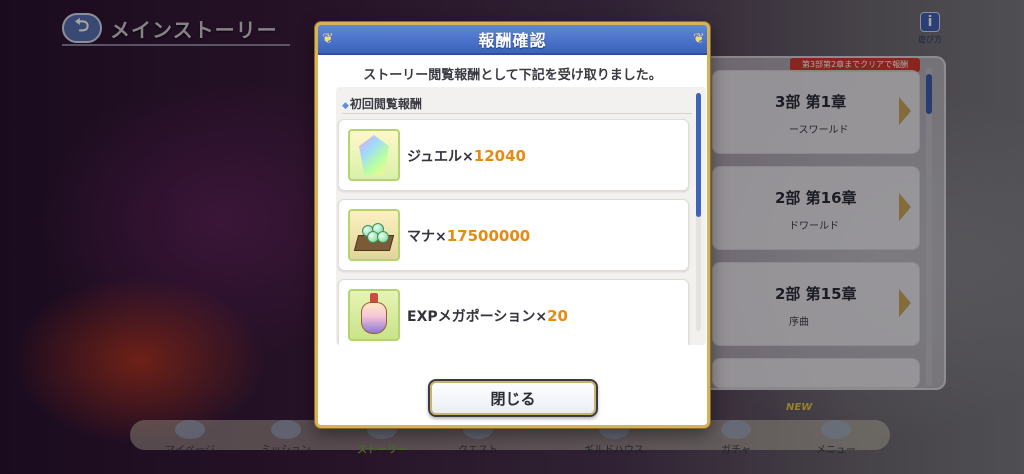  I want to click on reward-item: EXPメガポーション×20, so click(513, 312).